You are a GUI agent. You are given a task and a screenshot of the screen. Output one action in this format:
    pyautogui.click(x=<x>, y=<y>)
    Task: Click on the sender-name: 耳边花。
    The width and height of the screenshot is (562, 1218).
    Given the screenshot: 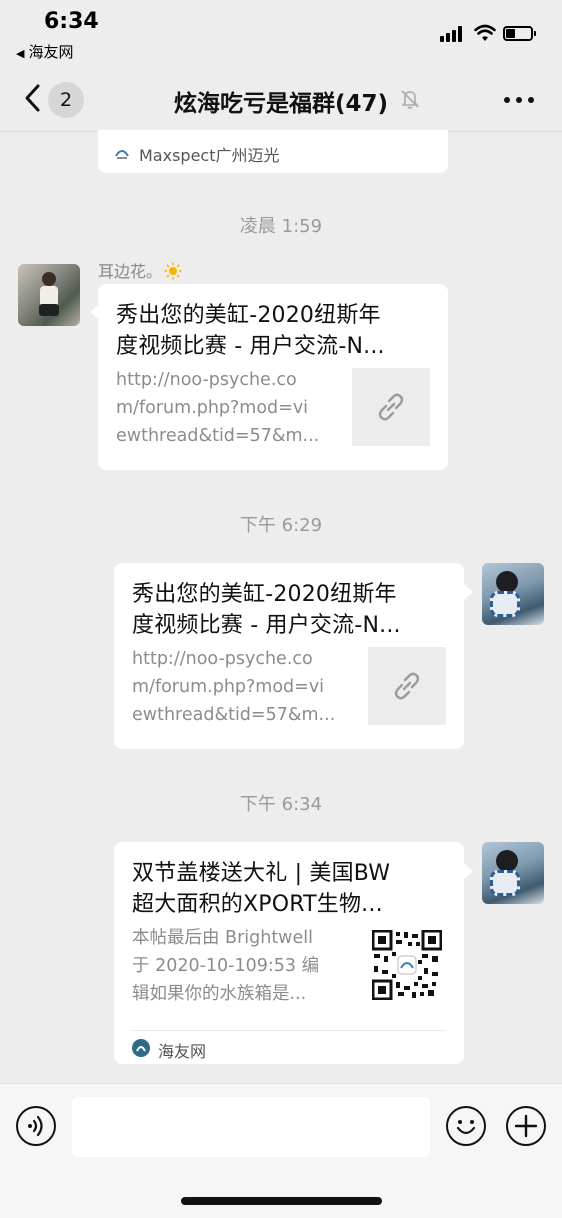 What is the action you would take?
    pyautogui.click(x=140, y=270)
    